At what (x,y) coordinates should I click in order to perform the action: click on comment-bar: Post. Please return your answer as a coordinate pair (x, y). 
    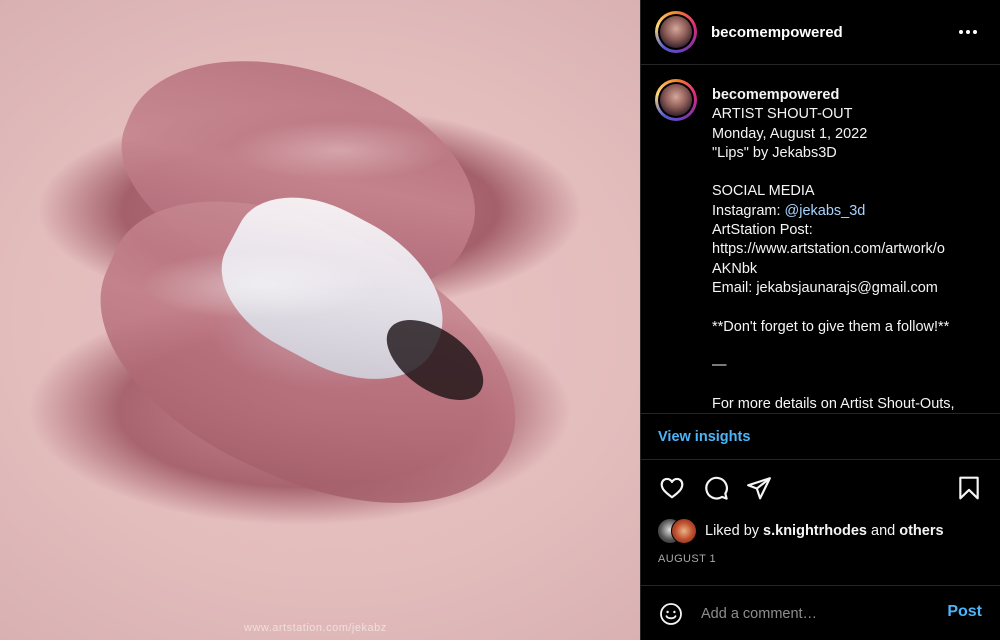
    Looking at the image, I should click on (820, 612).